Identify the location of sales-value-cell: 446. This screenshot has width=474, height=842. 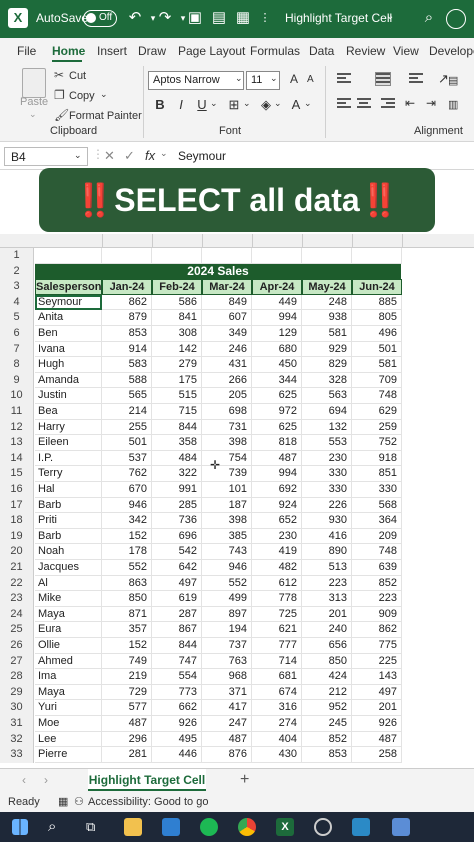
(177, 755).